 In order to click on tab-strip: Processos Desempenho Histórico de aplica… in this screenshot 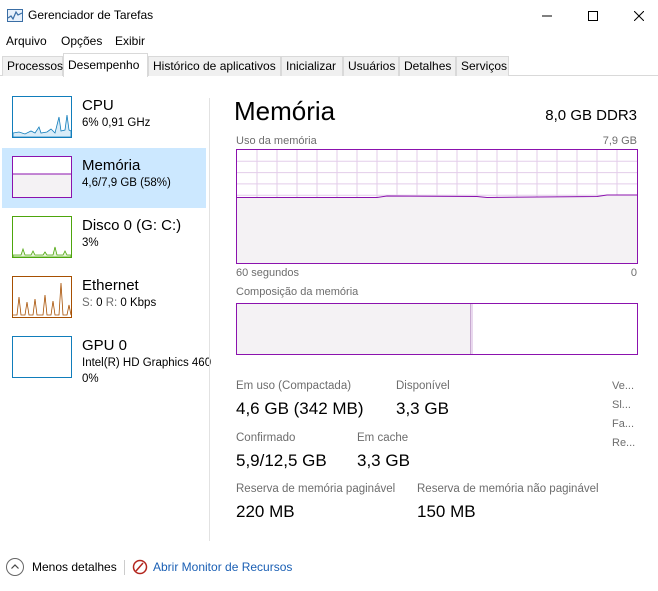, I will do `click(329, 65)`.